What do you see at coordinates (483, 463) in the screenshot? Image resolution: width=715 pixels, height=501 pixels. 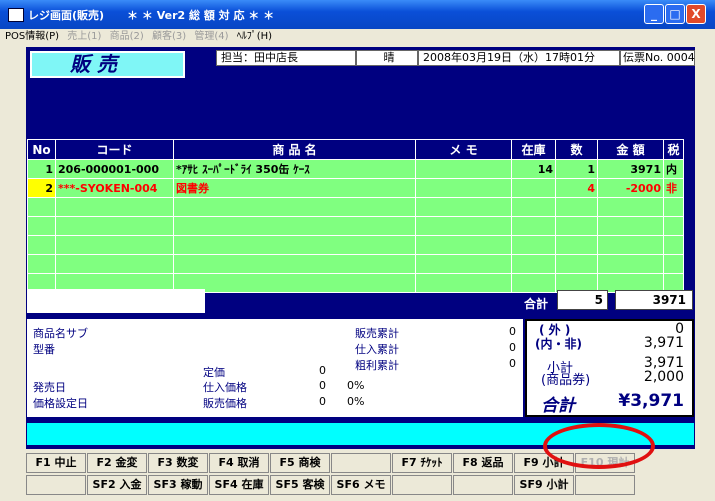 I see `f8-return-button: F8 返品` at bounding box center [483, 463].